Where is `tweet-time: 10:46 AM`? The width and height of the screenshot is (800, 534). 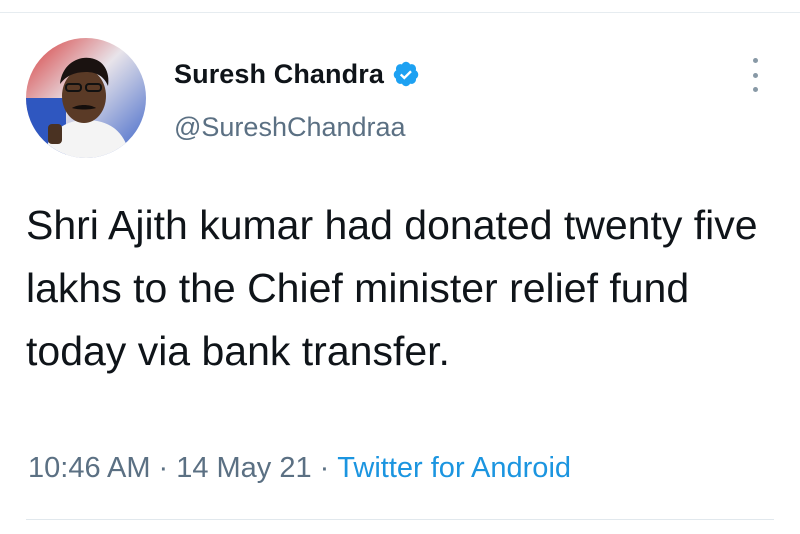
tweet-time: 10:46 AM is located at coordinates (89, 468).